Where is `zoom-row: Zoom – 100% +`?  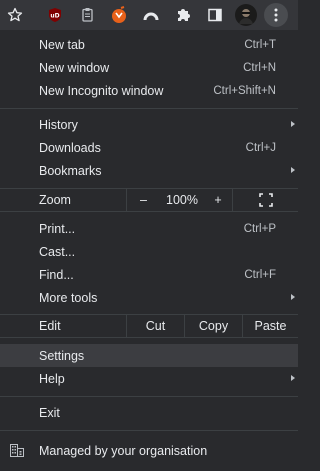 zoom-row: Zoom – 100% + is located at coordinates (149, 200).